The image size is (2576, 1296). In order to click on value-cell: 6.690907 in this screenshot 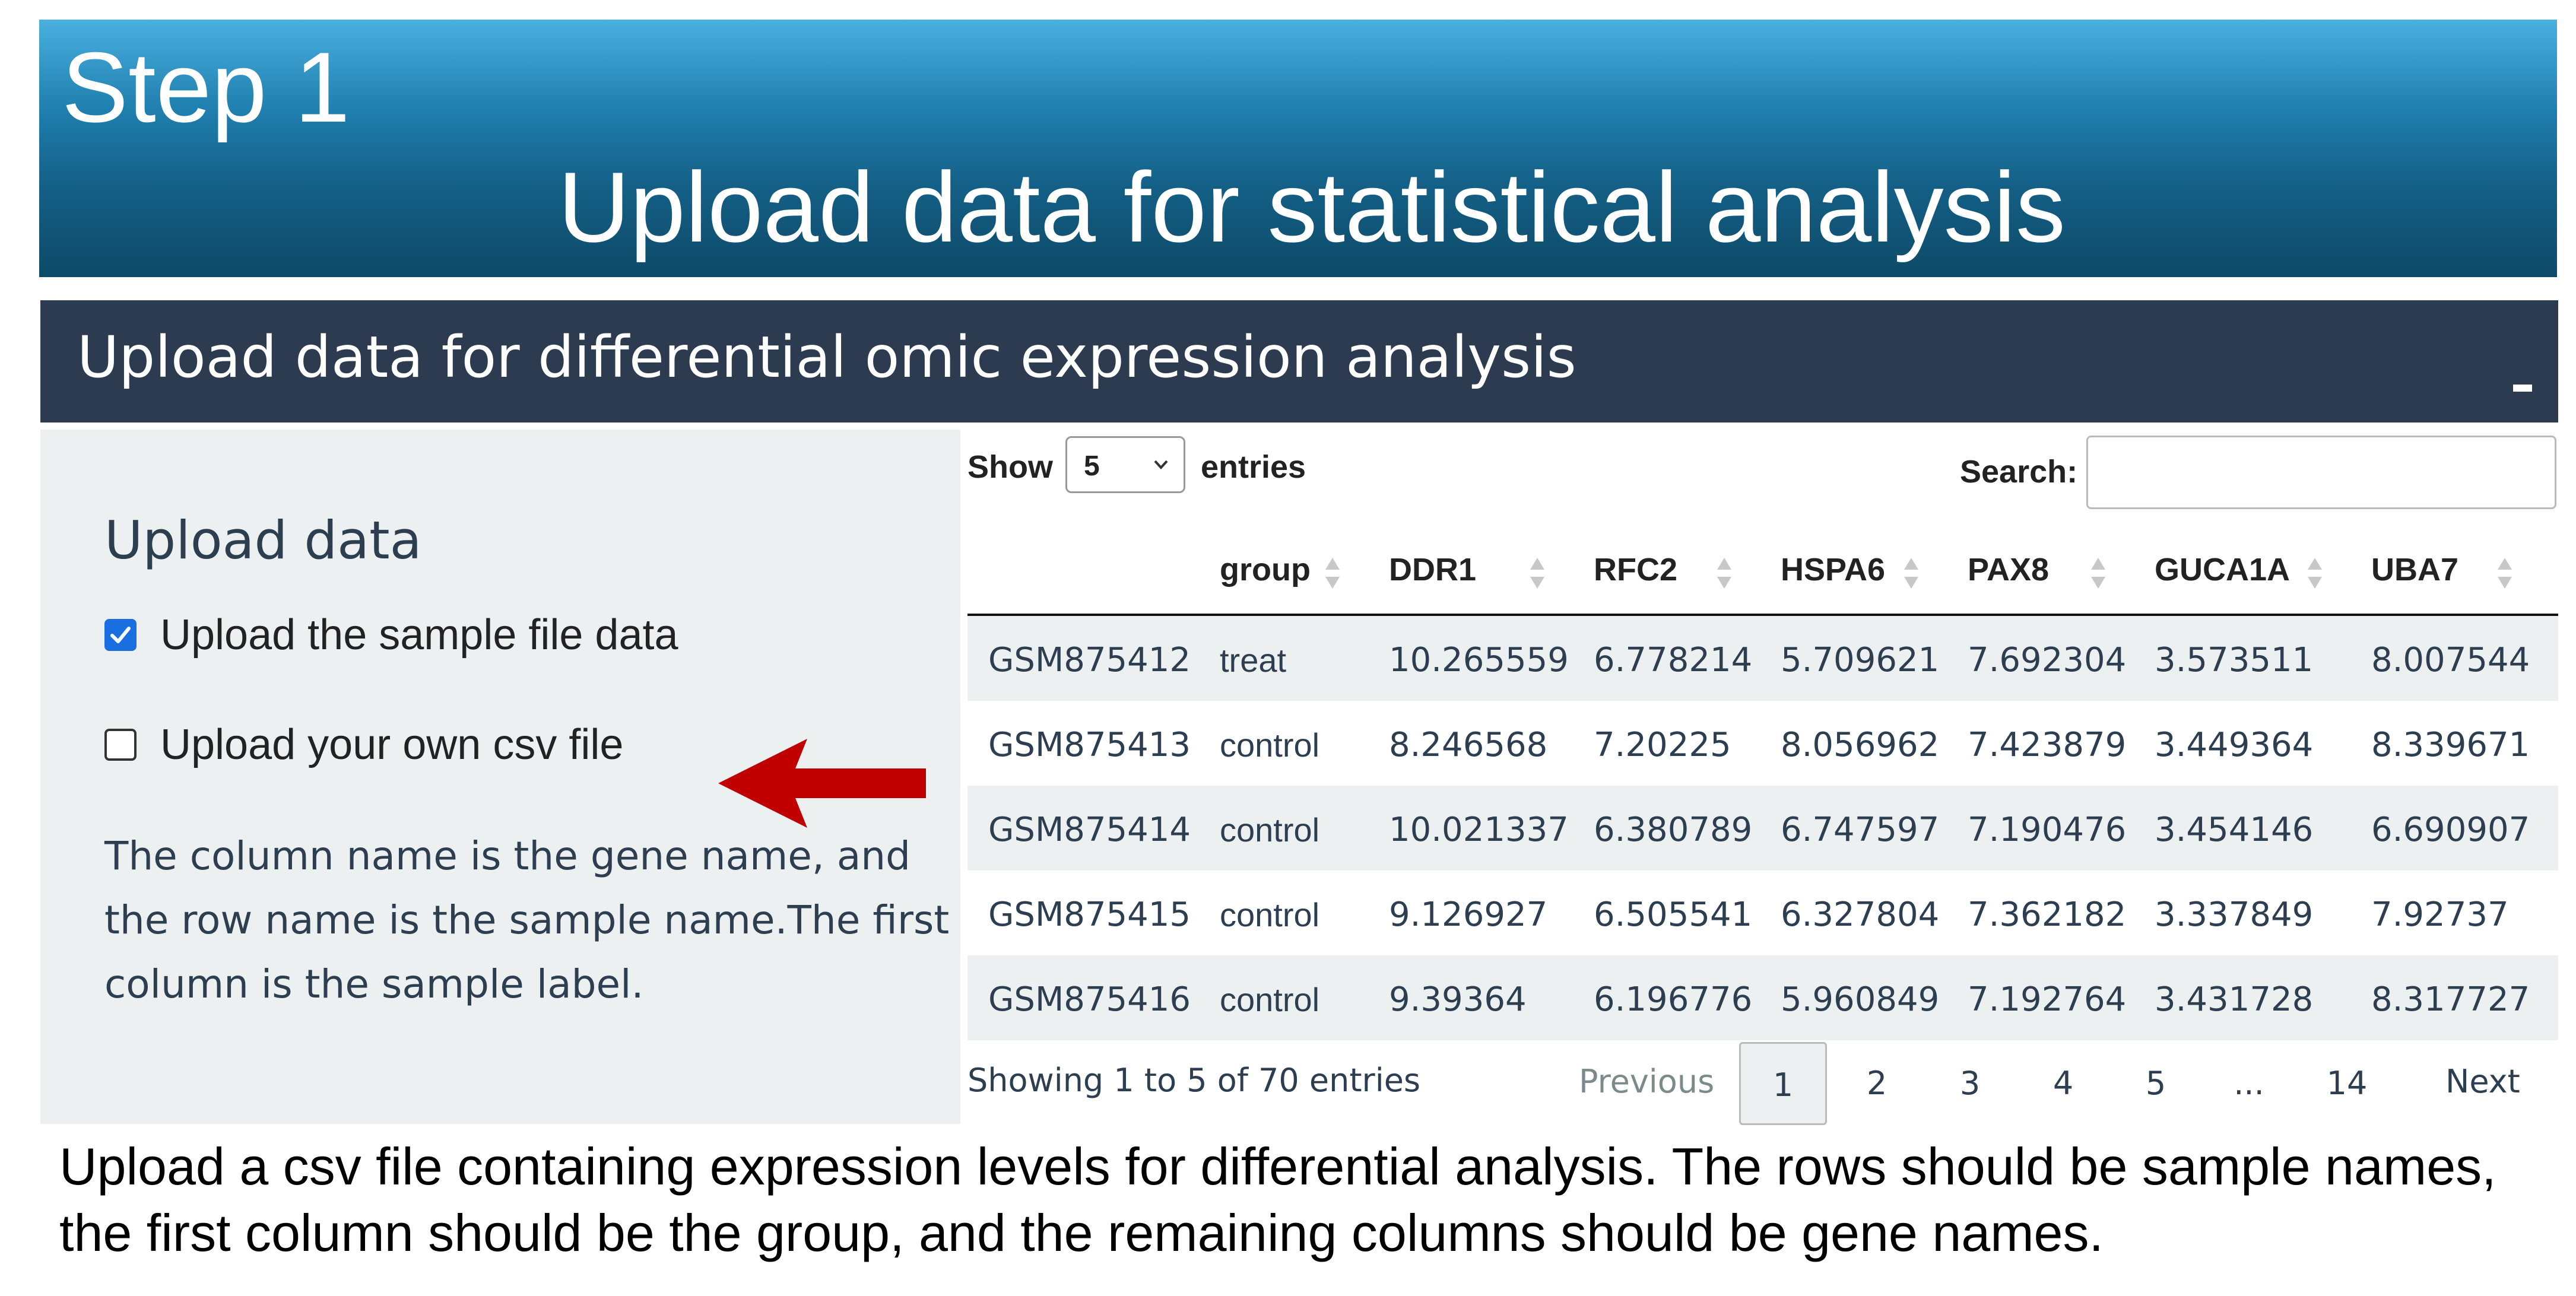, I will do `click(2450, 830)`.